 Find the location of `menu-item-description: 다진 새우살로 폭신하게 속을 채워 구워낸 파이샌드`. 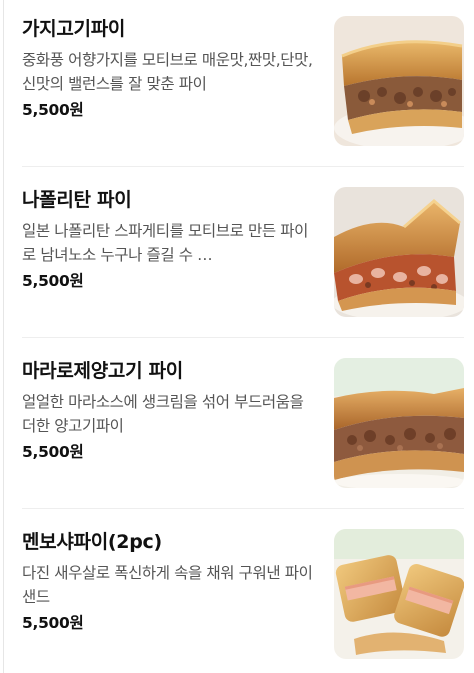

menu-item-description: 다진 새우살로 폭신하게 속을 채워 구워낸 파이샌드 is located at coordinates (167, 585).